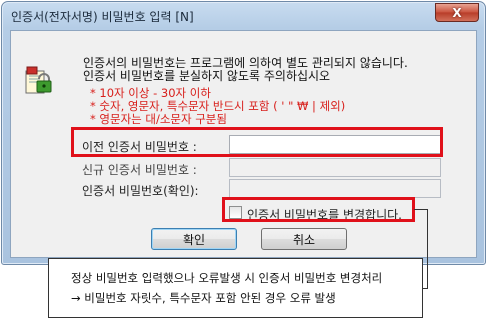 The width and height of the screenshot is (490, 322). I want to click on checkbox-highlight, so click(318, 209).